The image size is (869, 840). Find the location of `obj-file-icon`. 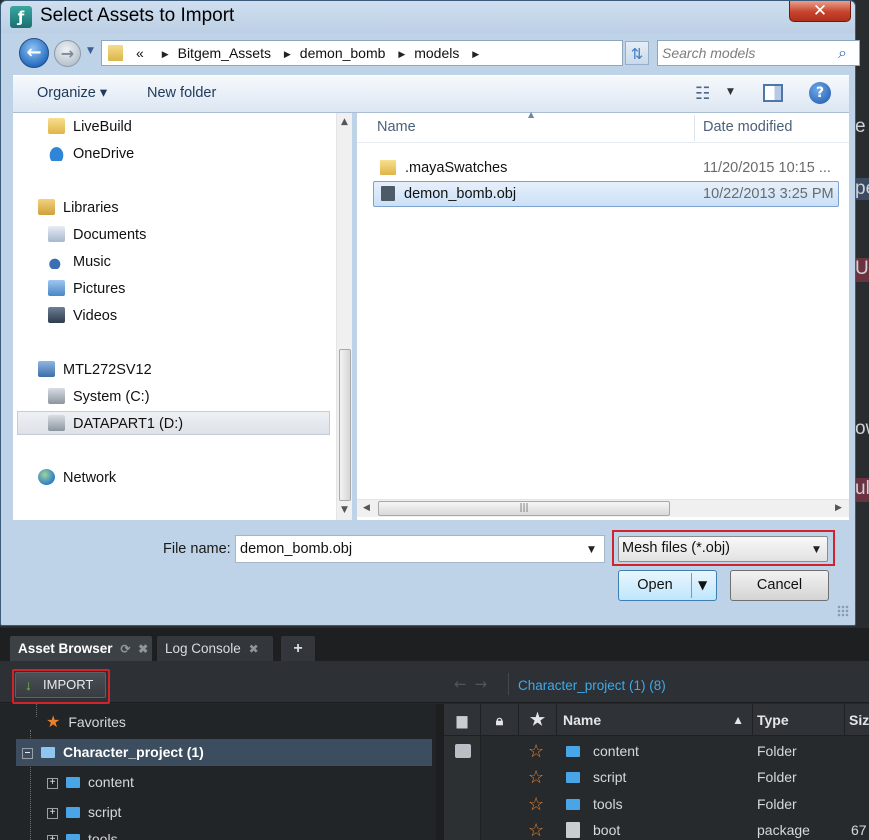

obj-file-icon is located at coordinates (388, 193).